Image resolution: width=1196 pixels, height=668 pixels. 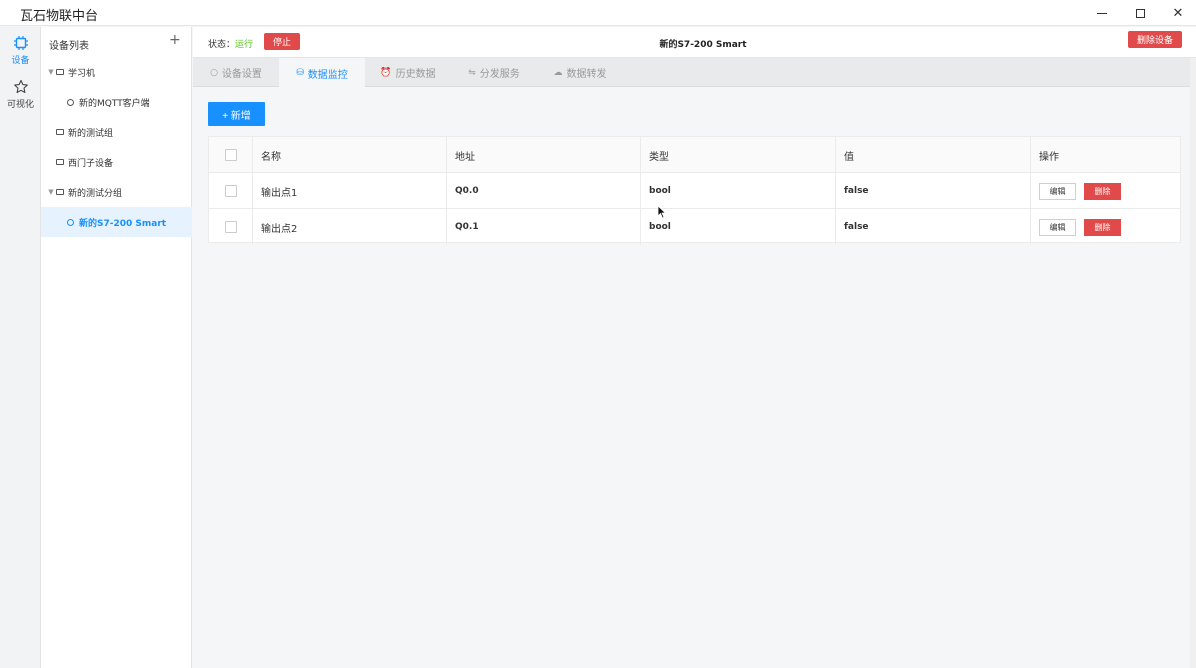 What do you see at coordinates (82, 73) in the screenshot?
I see `tree-node-label: 学习机` at bounding box center [82, 73].